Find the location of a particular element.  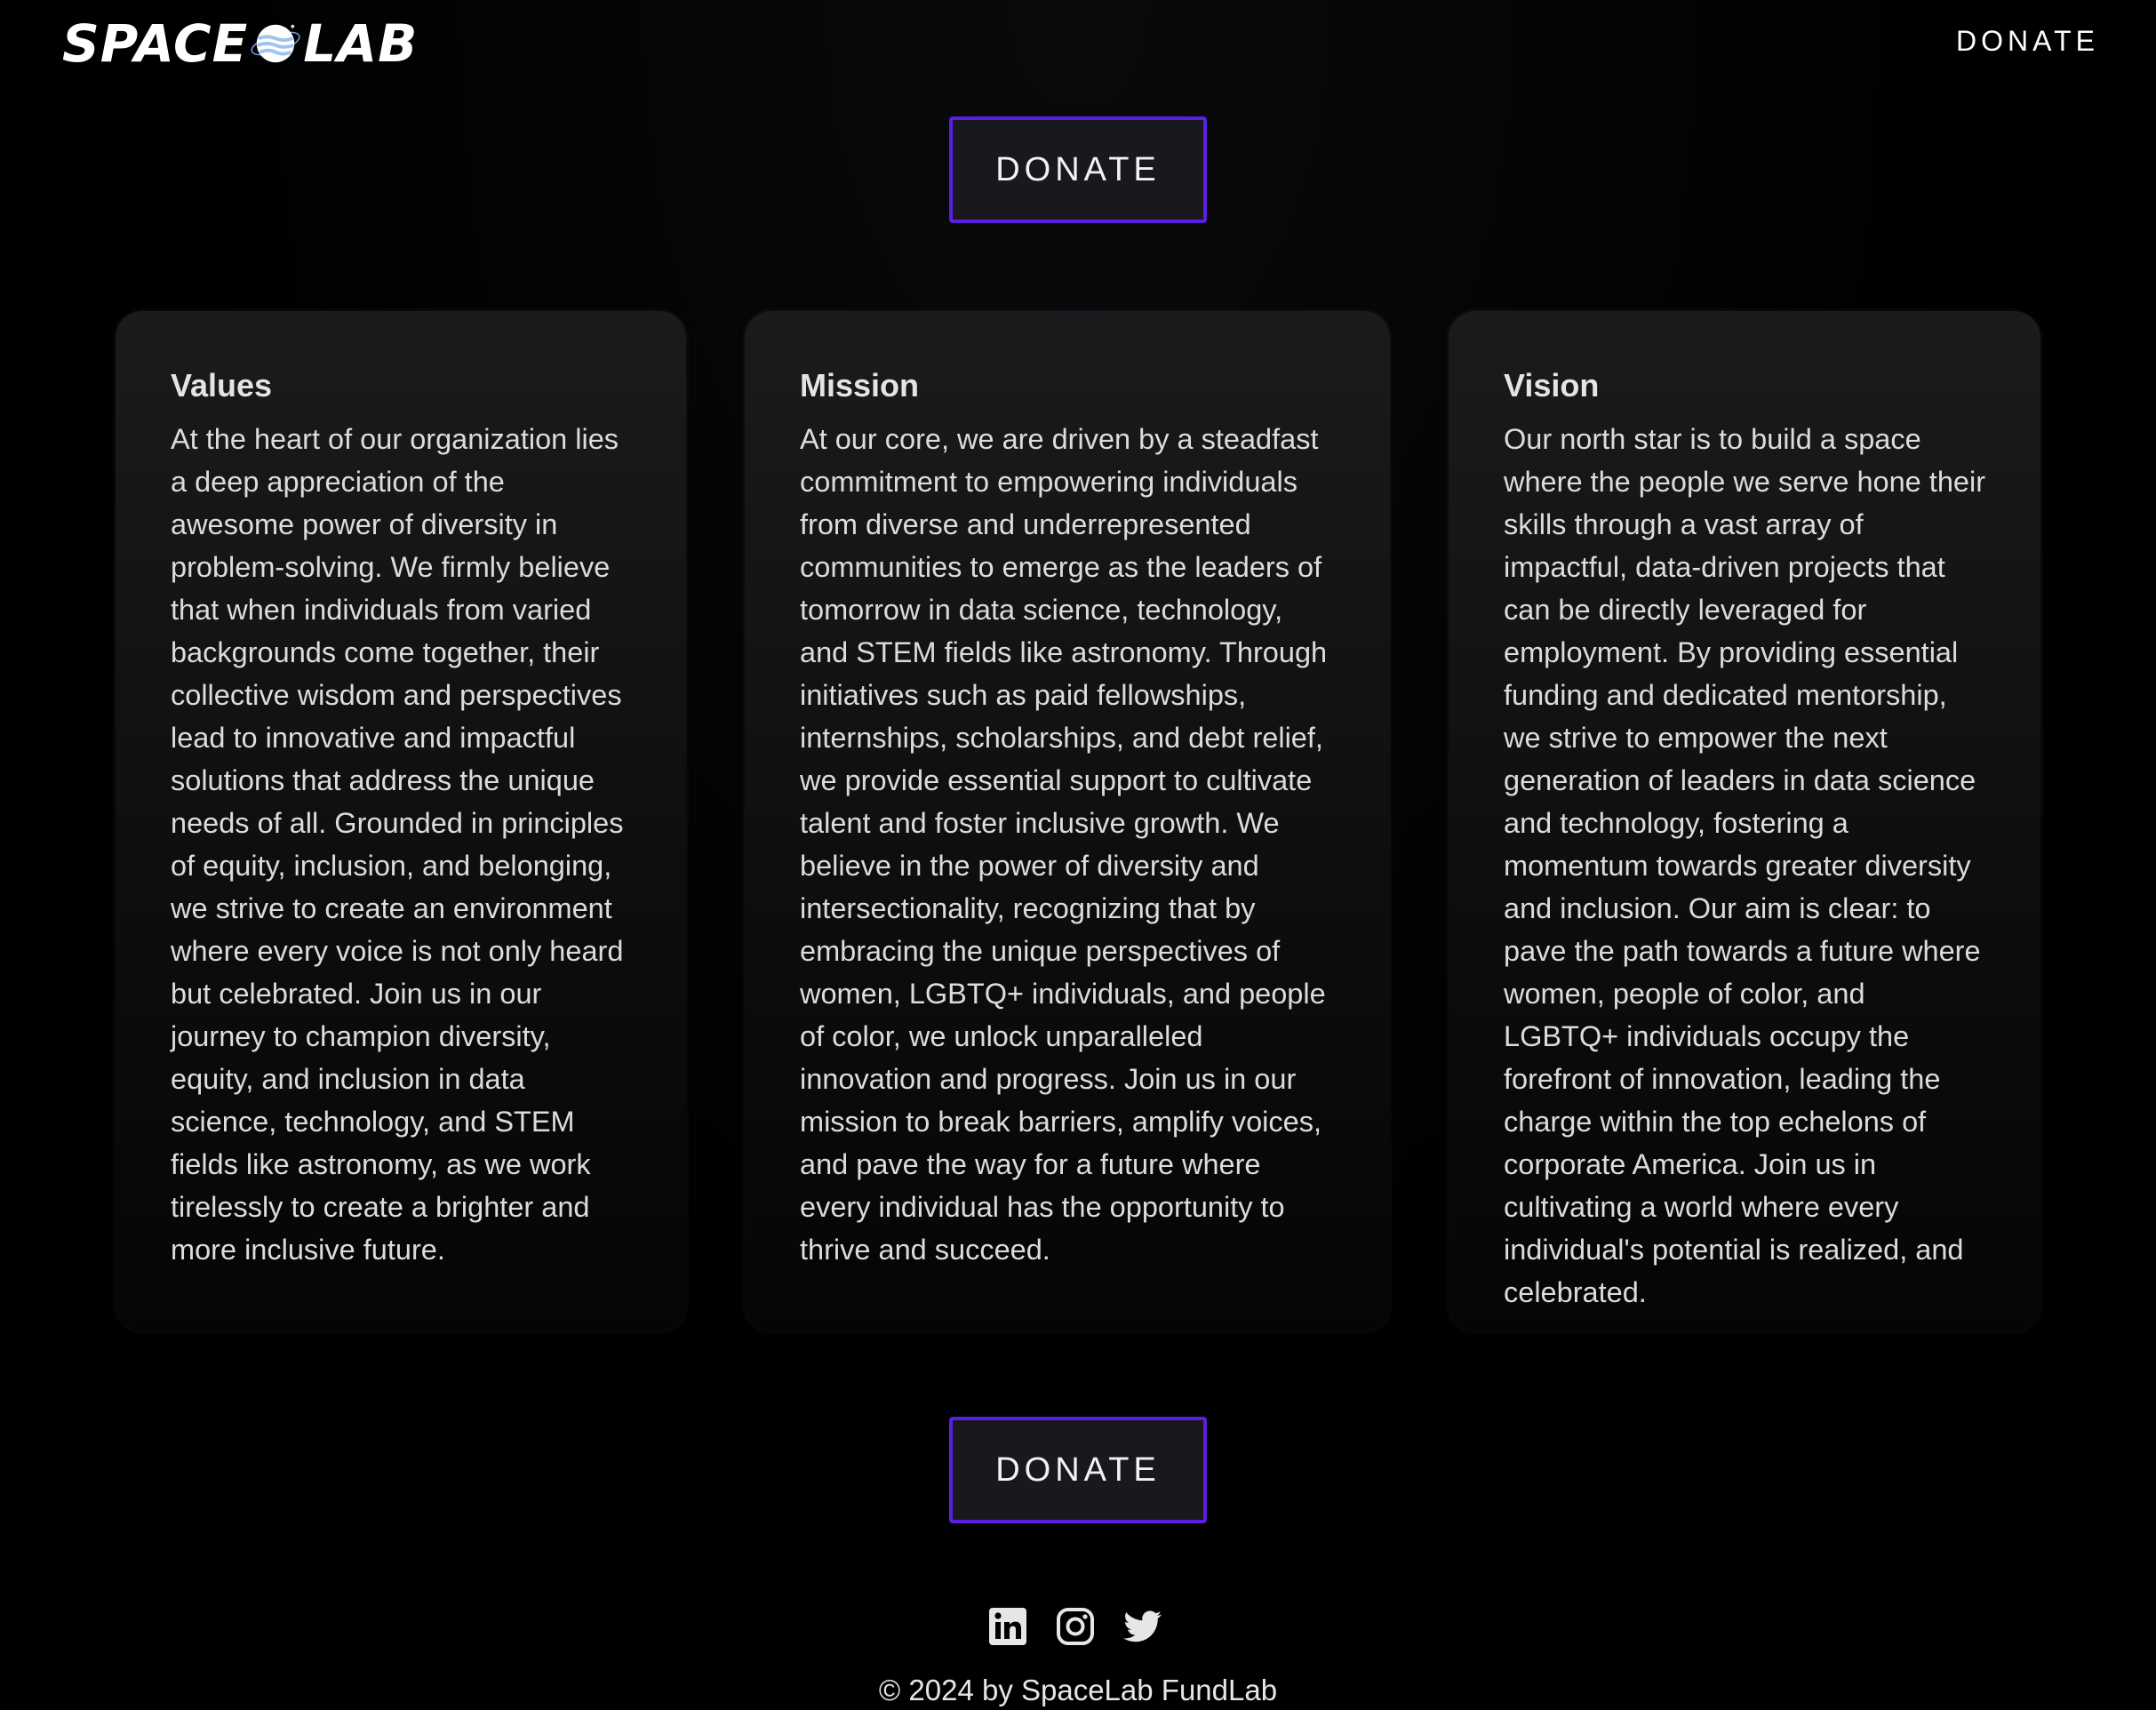

social-links is located at coordinates (1075, 1626).